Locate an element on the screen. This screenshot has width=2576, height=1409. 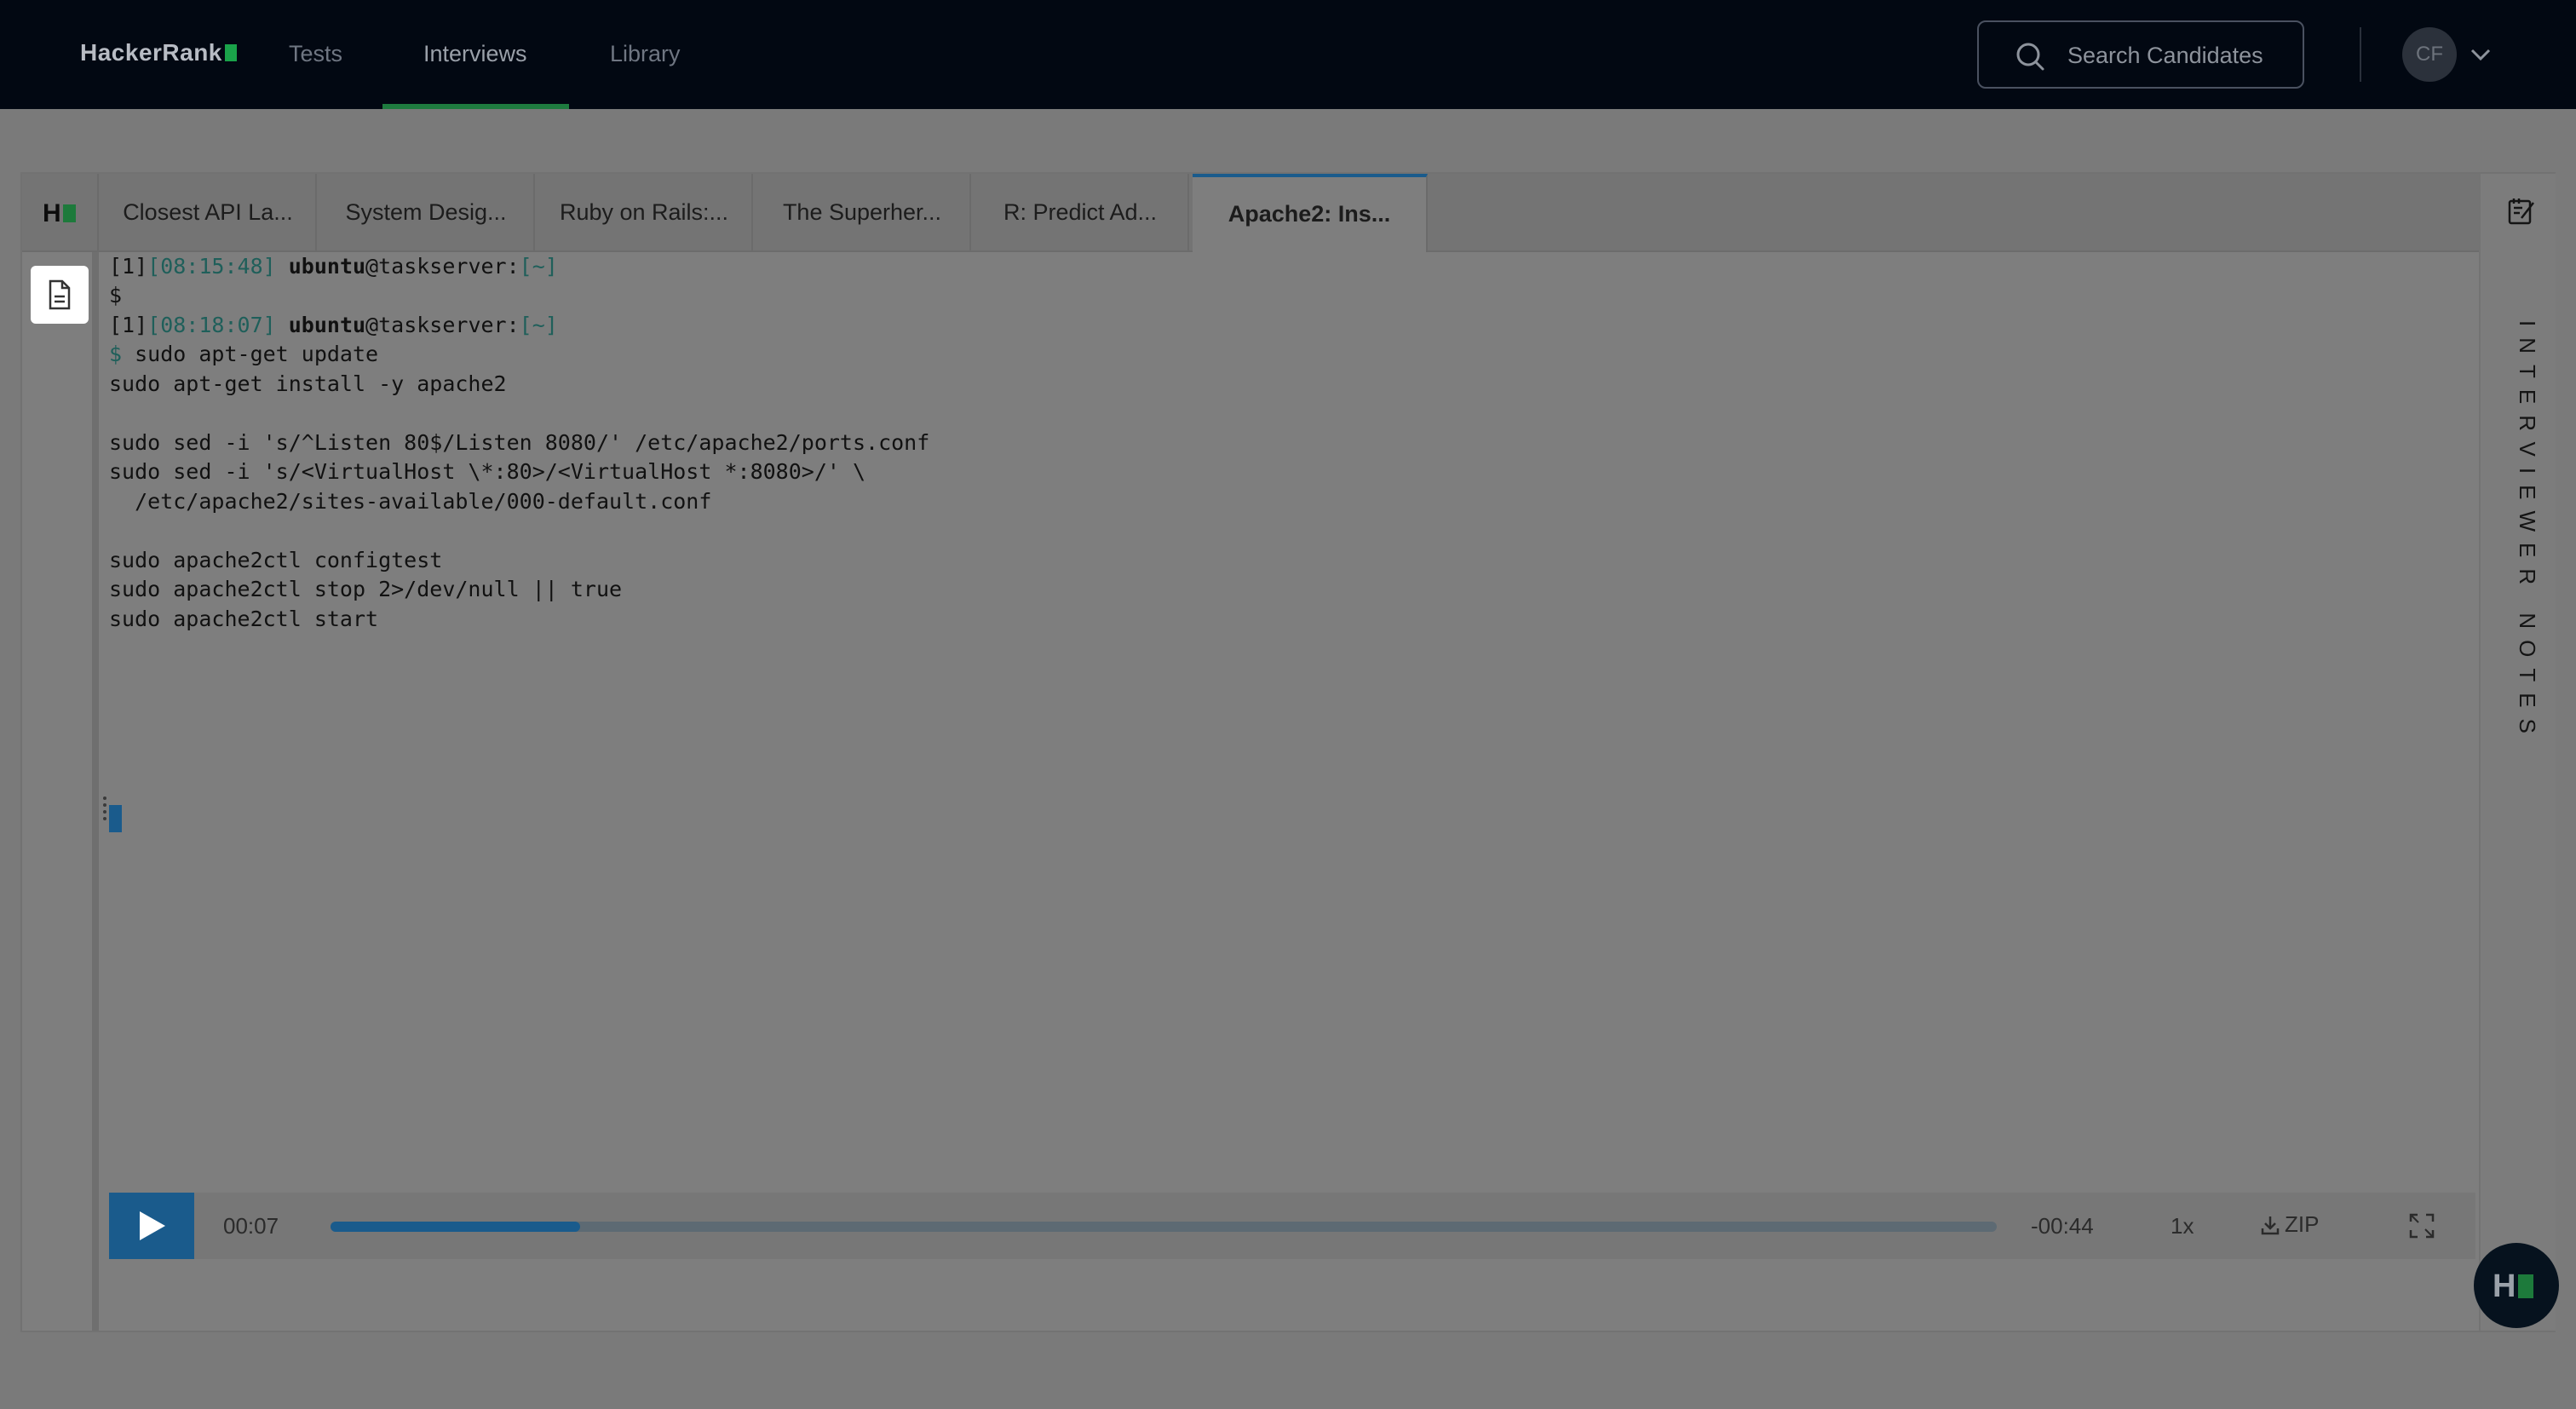
download-zip-button: ZIP is located at coordinates (2290, 1224).